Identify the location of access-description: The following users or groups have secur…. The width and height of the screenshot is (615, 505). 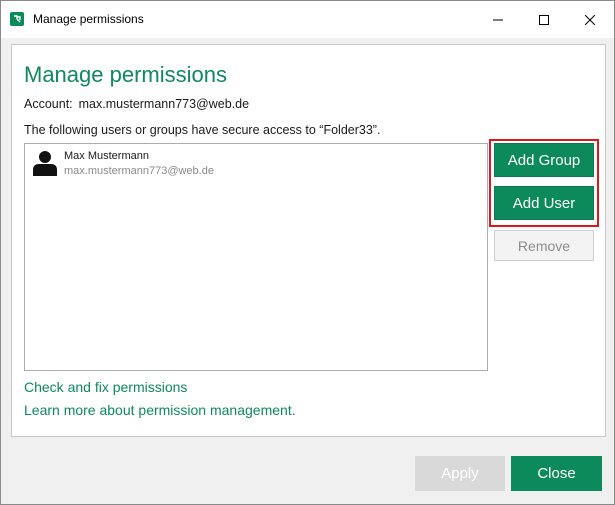
(202, 130).